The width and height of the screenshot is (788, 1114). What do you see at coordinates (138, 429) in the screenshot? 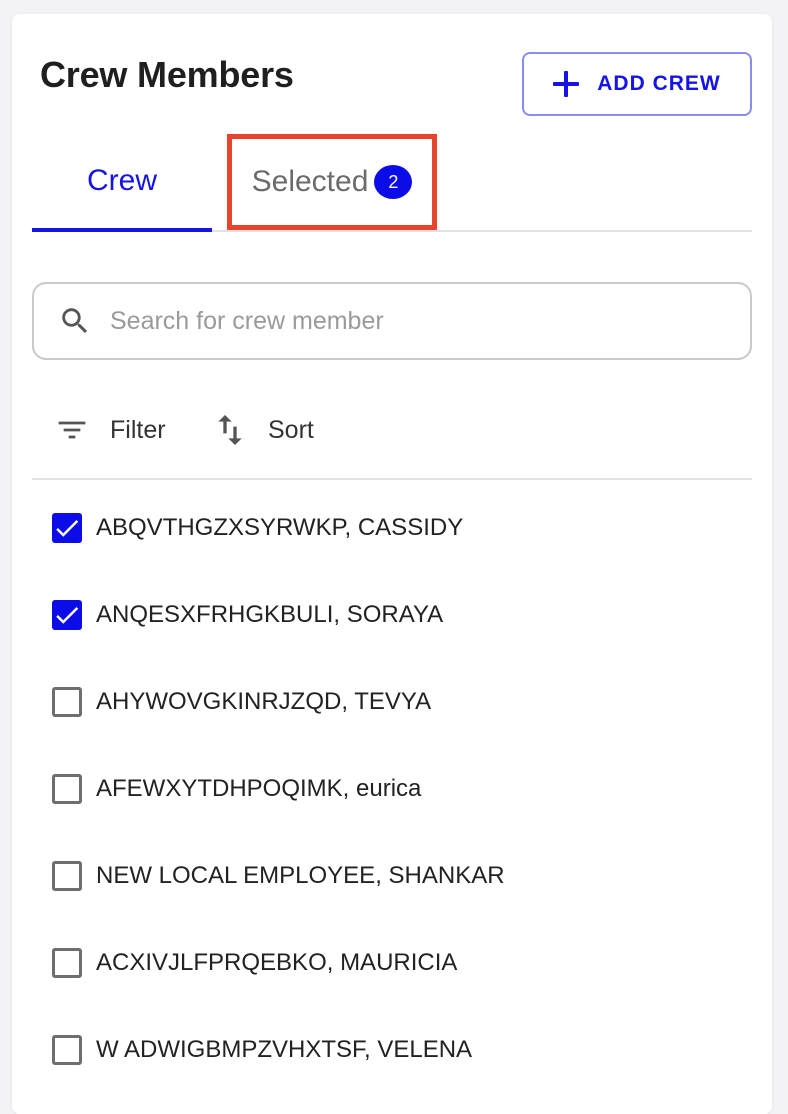
I see `filter-label: Filter` at bounding box center [138, 429].